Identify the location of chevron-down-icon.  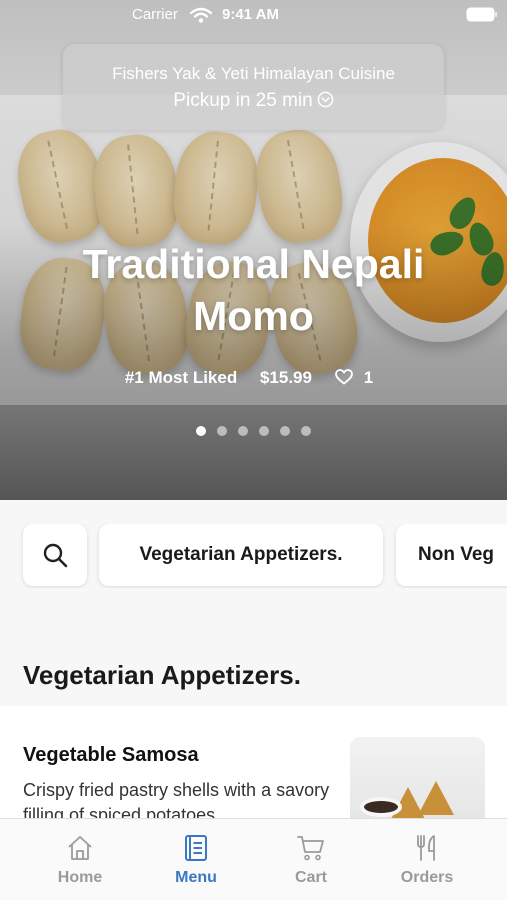
(325, 99).